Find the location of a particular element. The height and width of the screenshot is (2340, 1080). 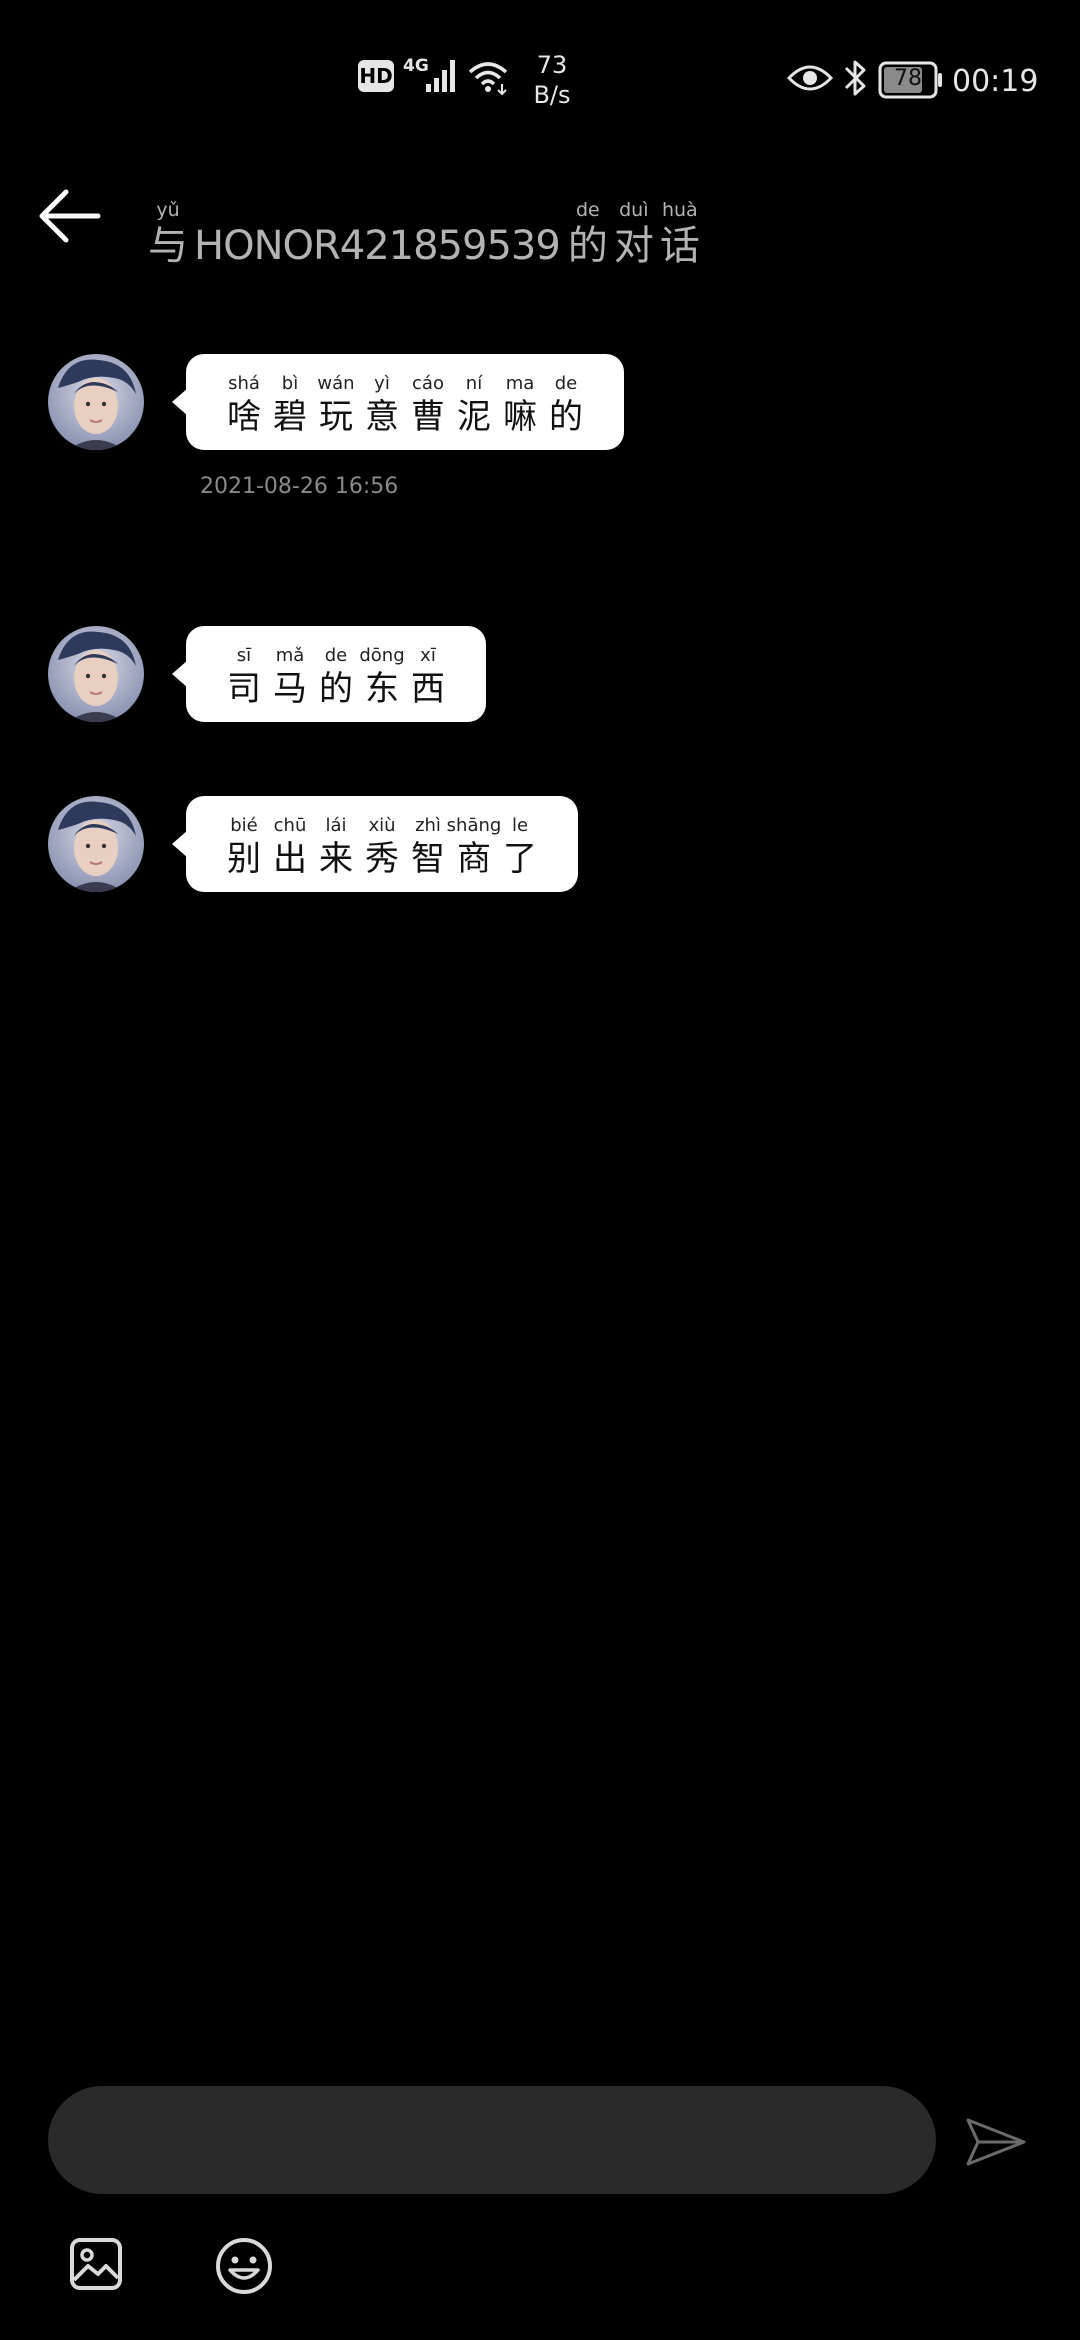

ruby-char: bié 别 is located at coordinates (244, 846).